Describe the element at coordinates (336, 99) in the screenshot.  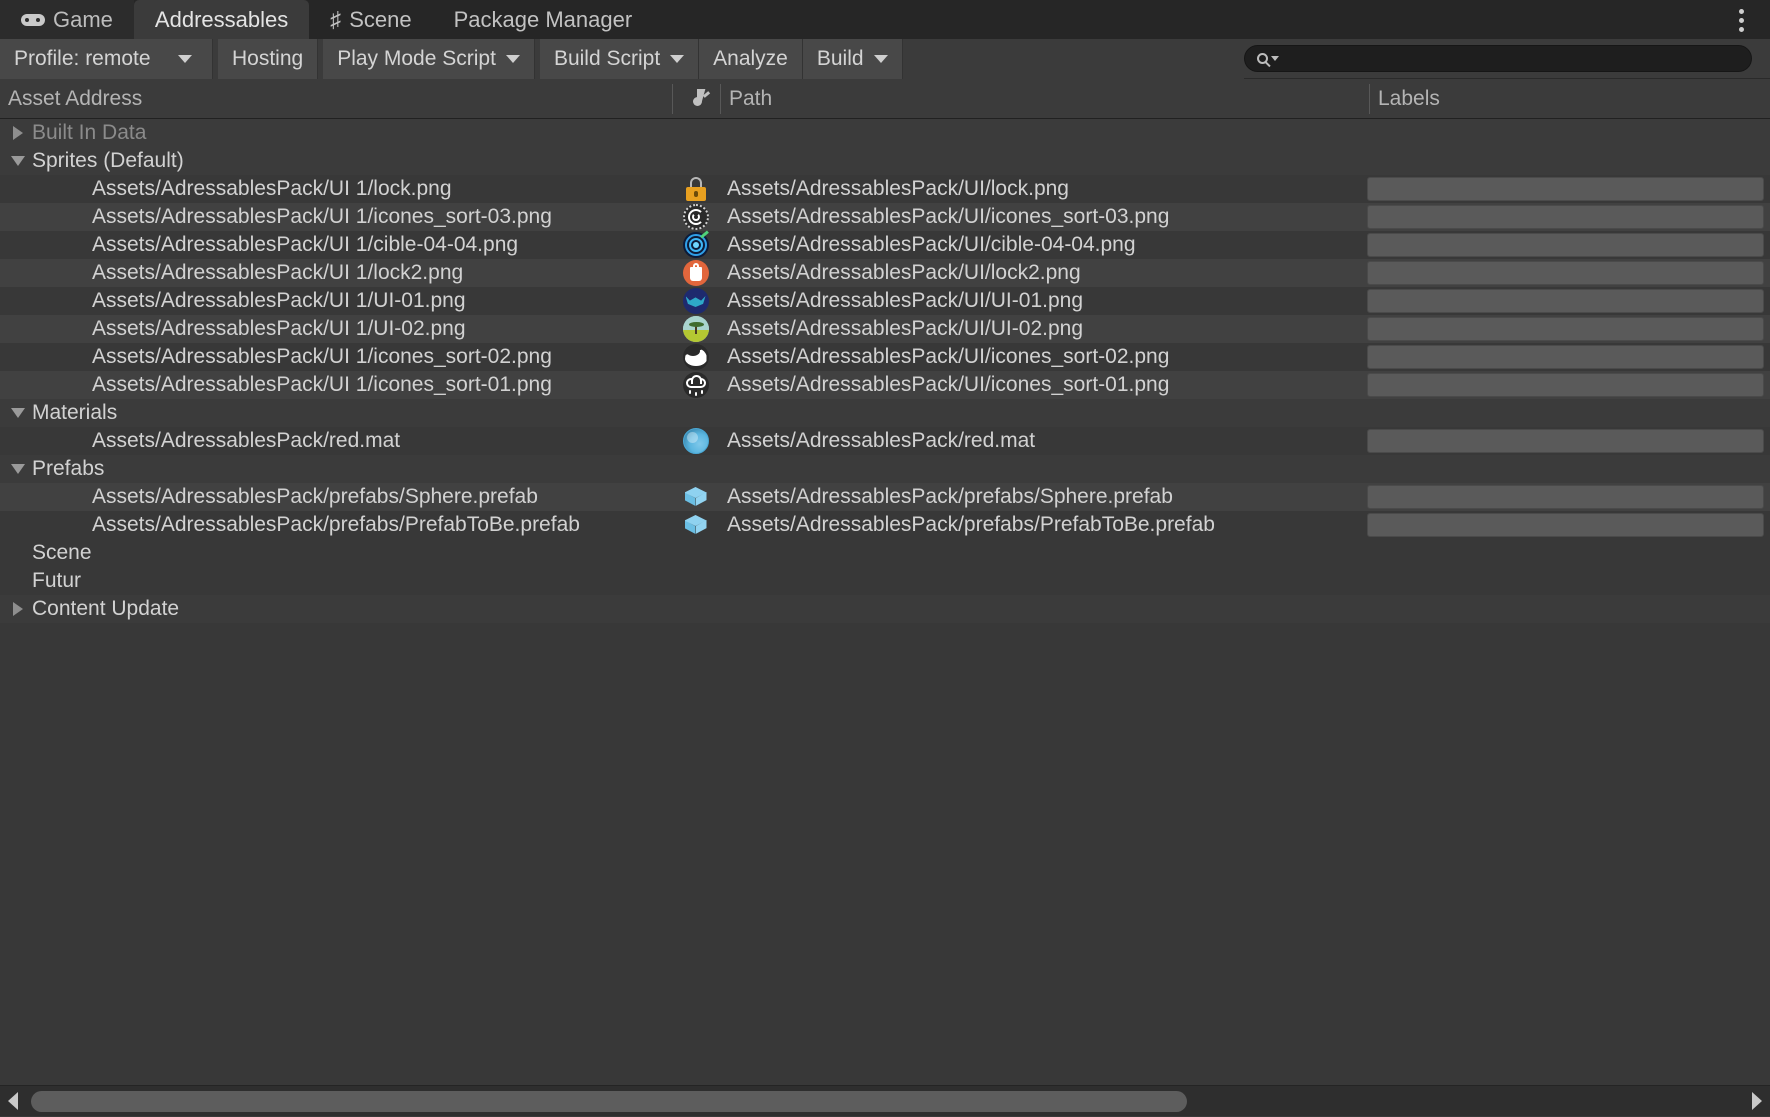
I see `column-header-asset-address: Asset Address` at that location.